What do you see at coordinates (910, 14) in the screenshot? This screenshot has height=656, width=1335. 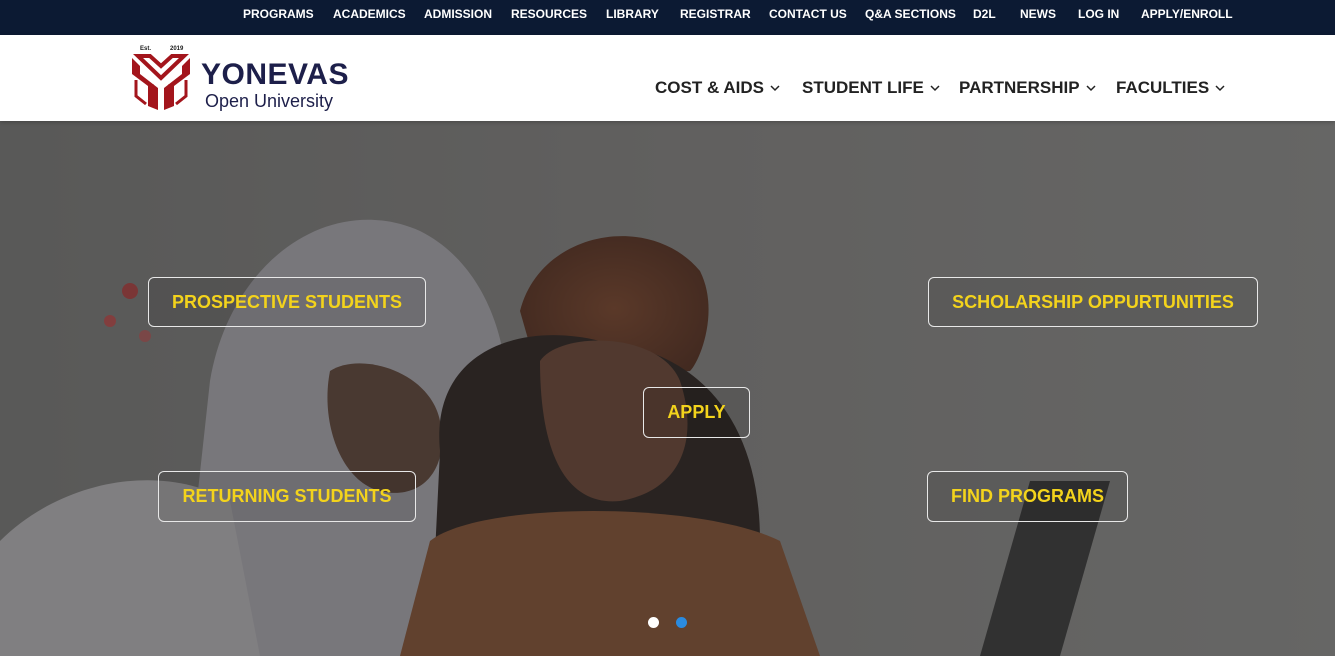 I see `topnav-qa-sections: Q&A SECTIONS` at bounding box center [910, 14].